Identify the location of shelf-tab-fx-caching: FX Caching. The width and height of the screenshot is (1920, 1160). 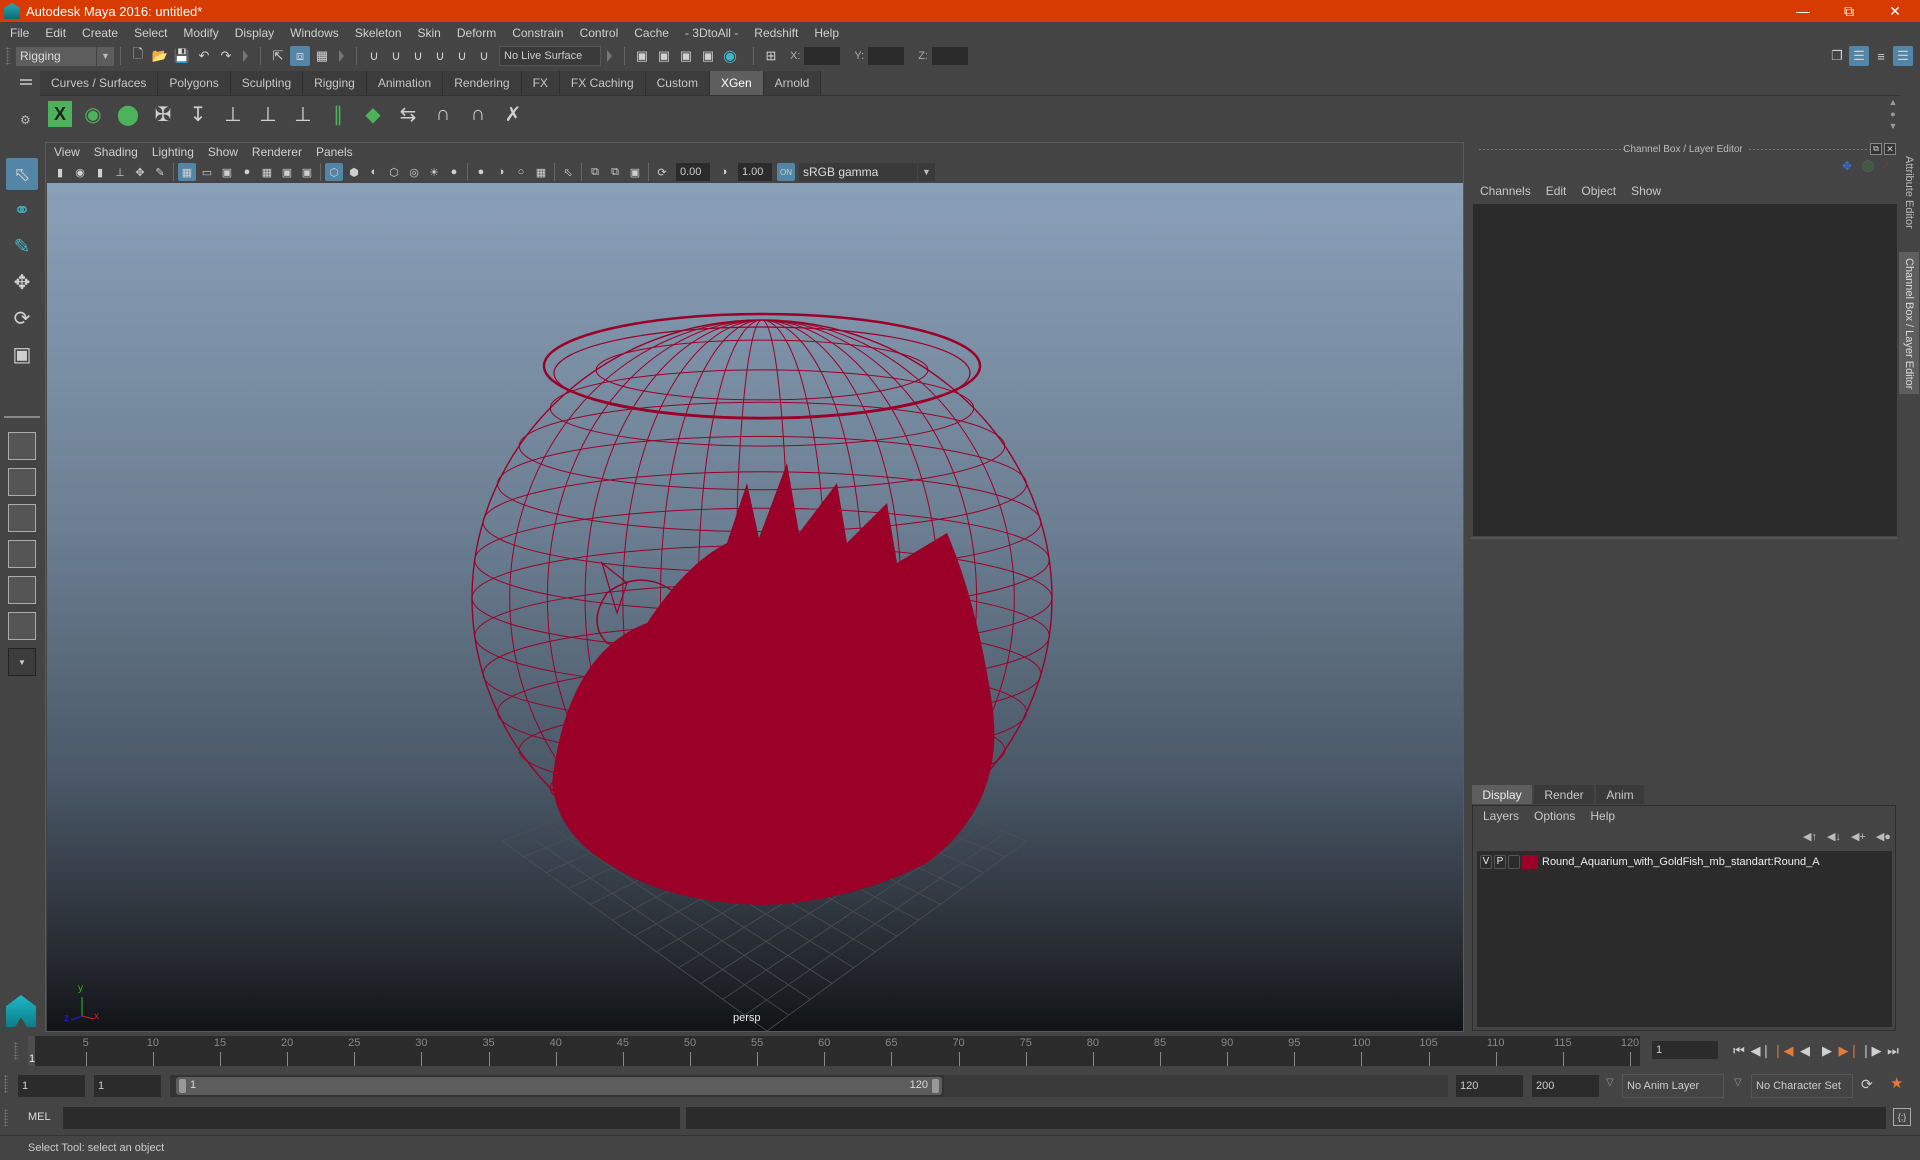
(602, 83).